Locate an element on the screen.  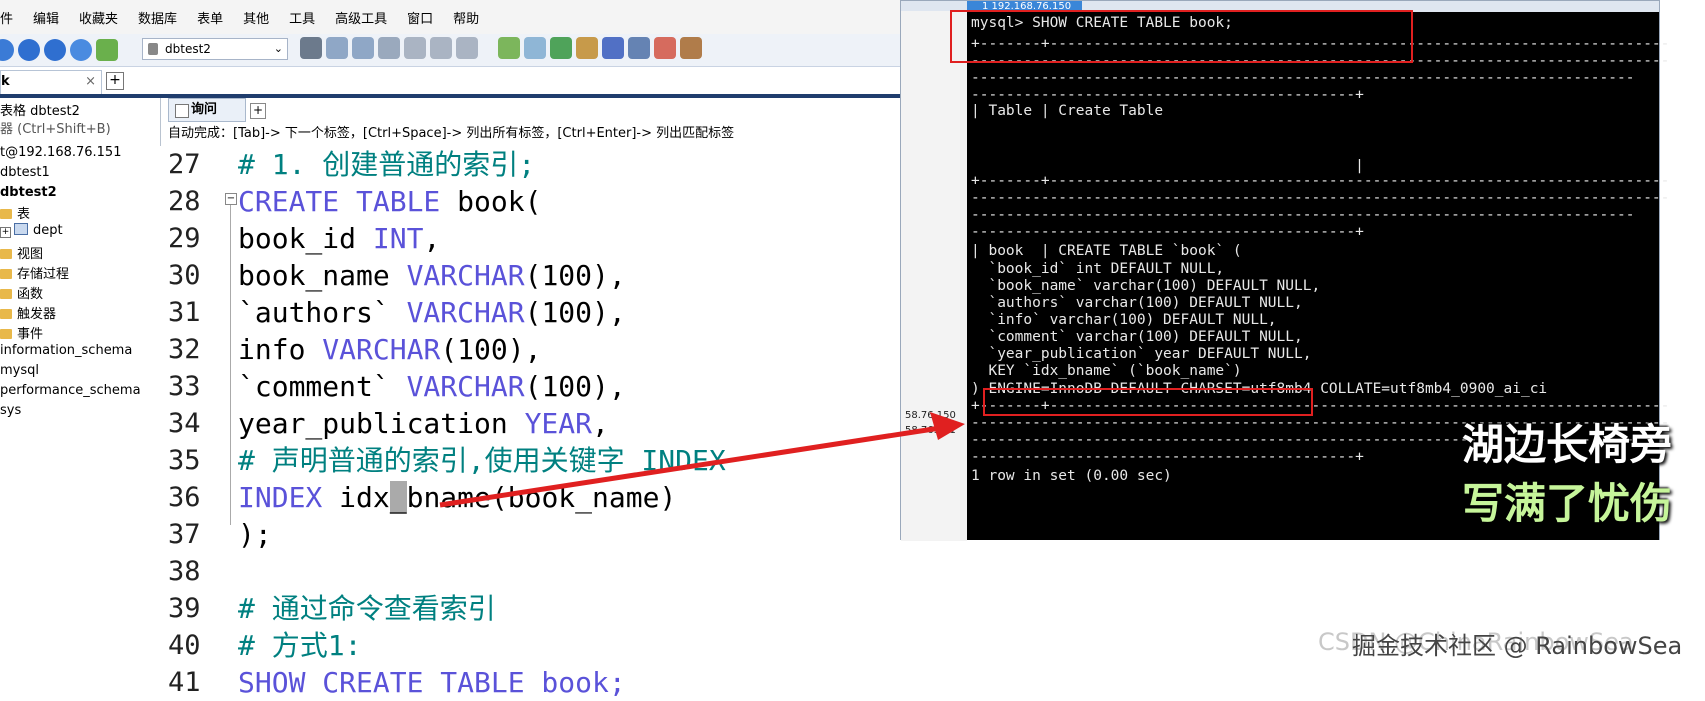
watermark: 掘金技术社区 @ RainbowSea is located at coordinates (1517, 646).